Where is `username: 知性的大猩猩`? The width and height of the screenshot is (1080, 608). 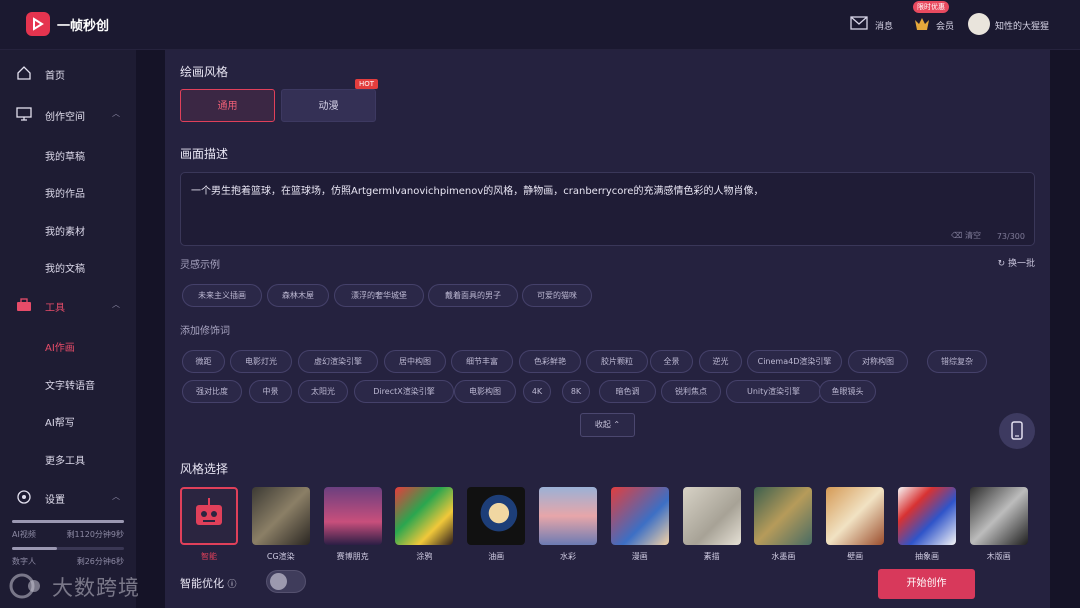
username: 知性的大猩猩 is located at coordinates (1022, 25).